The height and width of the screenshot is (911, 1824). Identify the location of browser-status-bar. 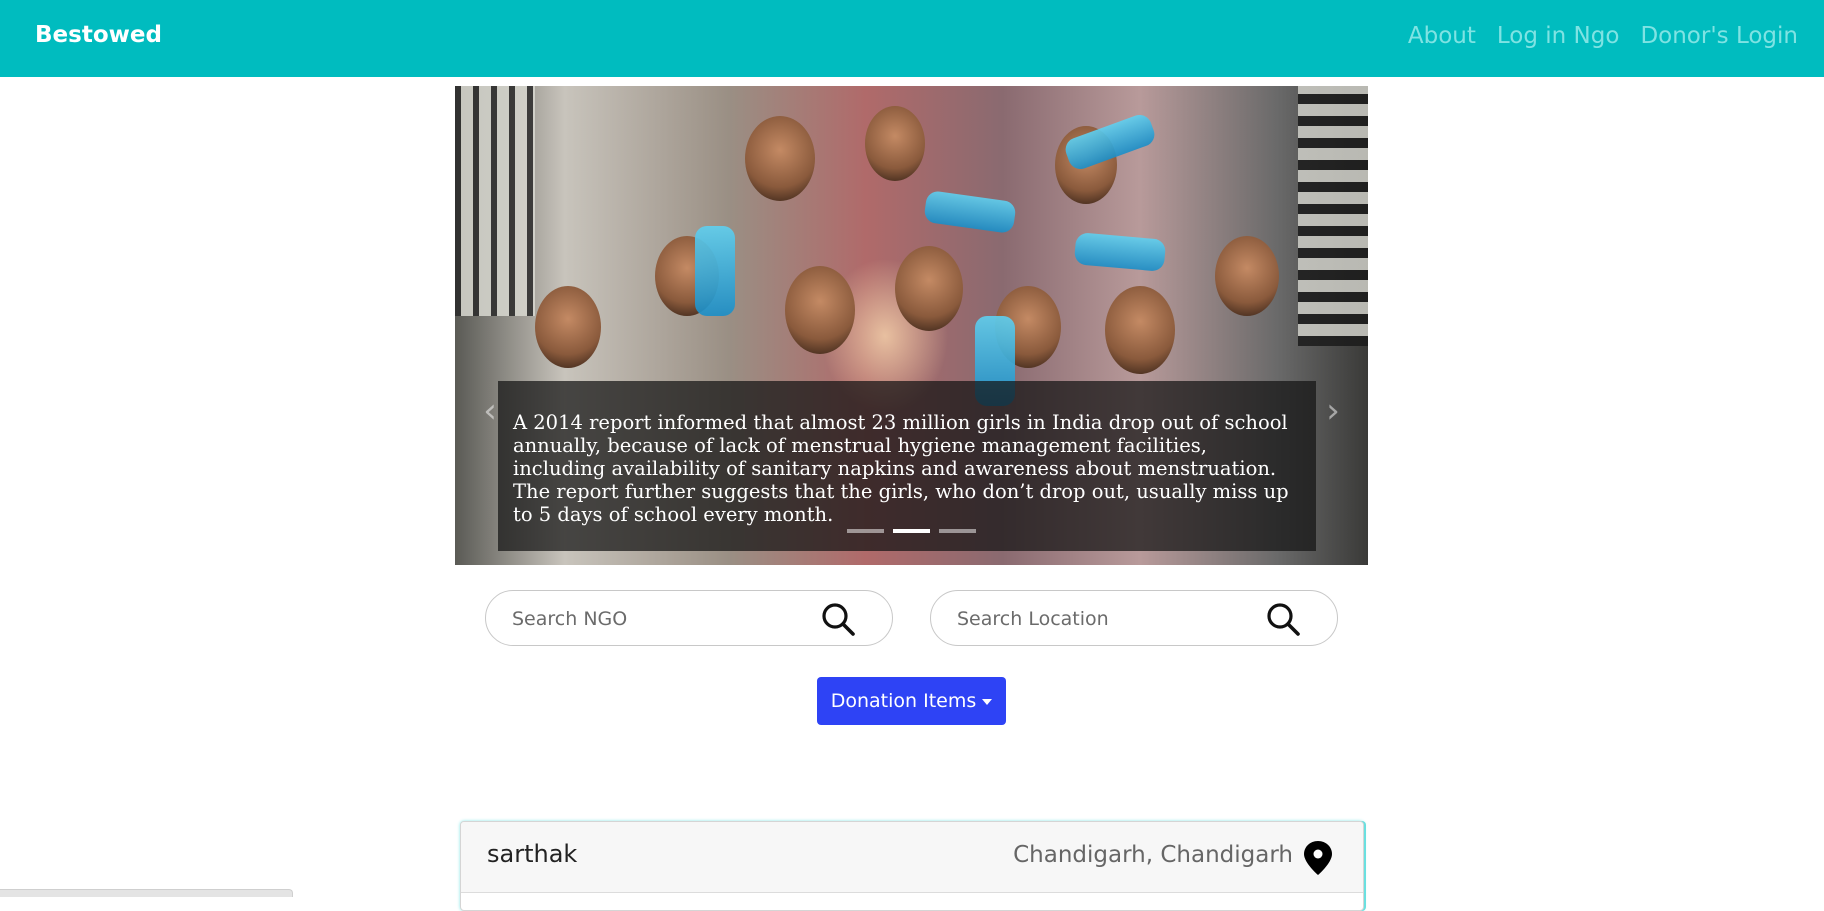
(146, 893).